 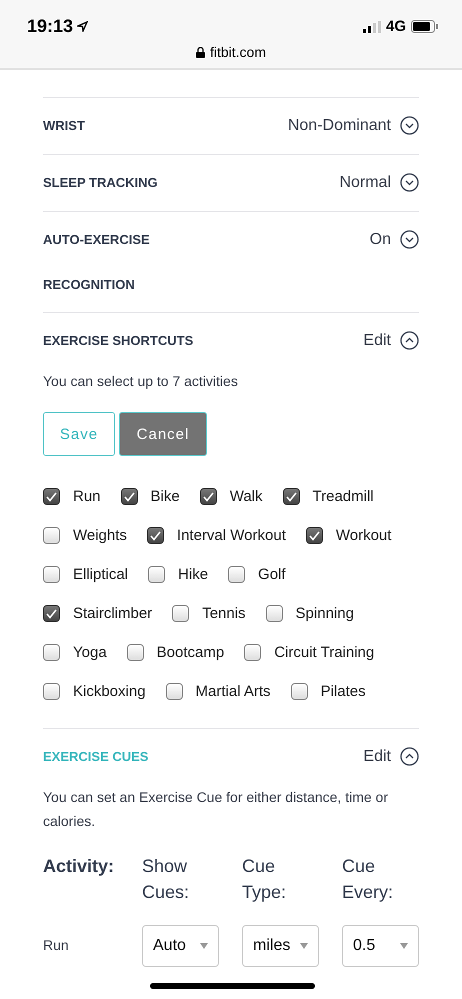 What do you see at coordinates (343, 691) in the screenshot?
I see `activity-label: Pilates` at bounding box center [343, 691].